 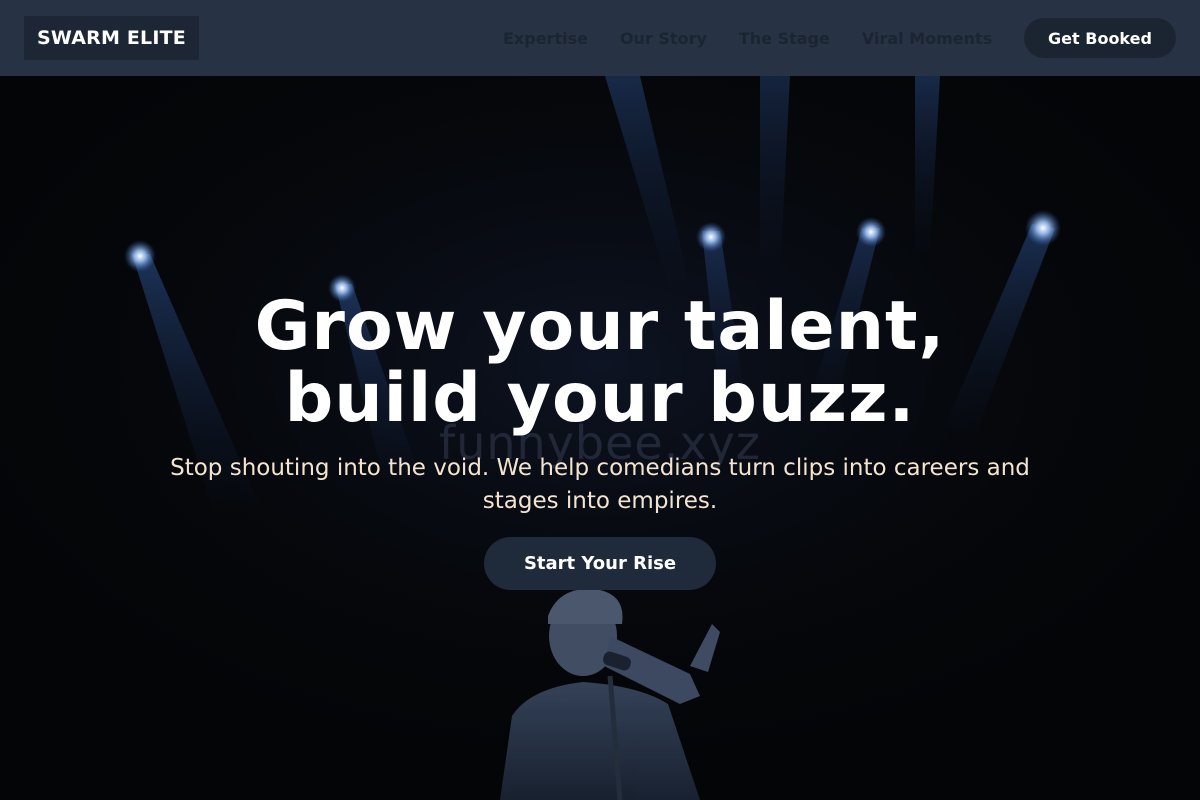 What do you see at coordinates (927, 38) in the screenshot?
I see `nav-link-viral-moments: Viral Moments` at bounding box center [927, 38].